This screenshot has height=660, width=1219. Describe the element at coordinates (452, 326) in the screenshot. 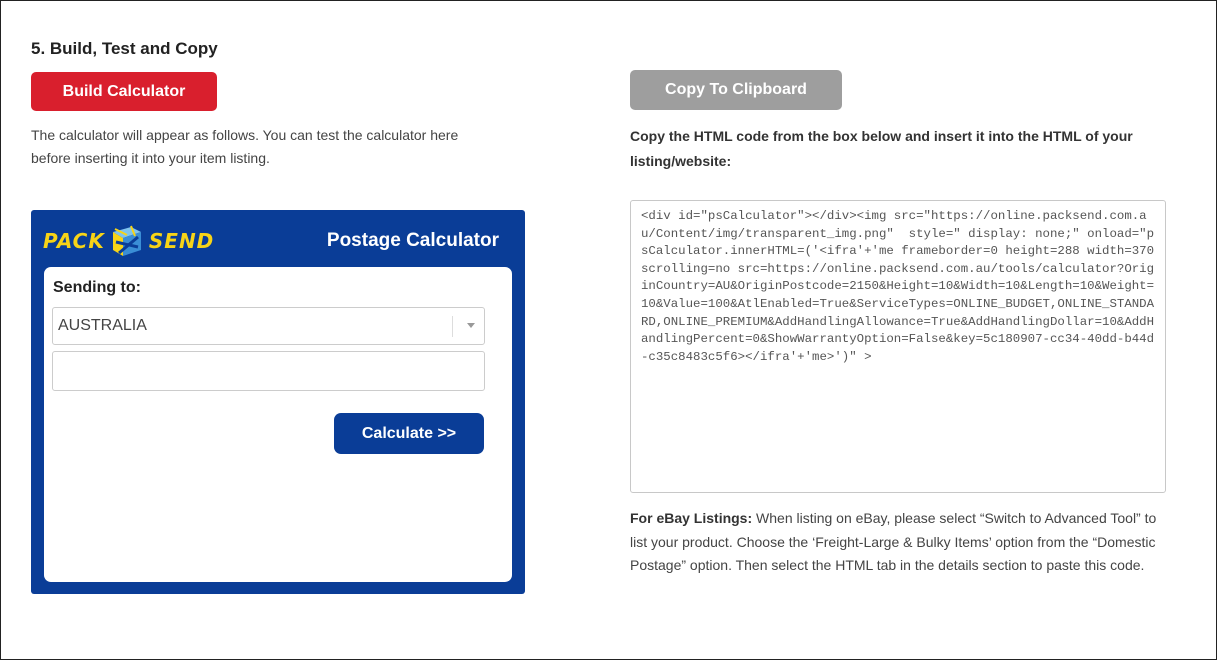

I see `select-divider` at that location.